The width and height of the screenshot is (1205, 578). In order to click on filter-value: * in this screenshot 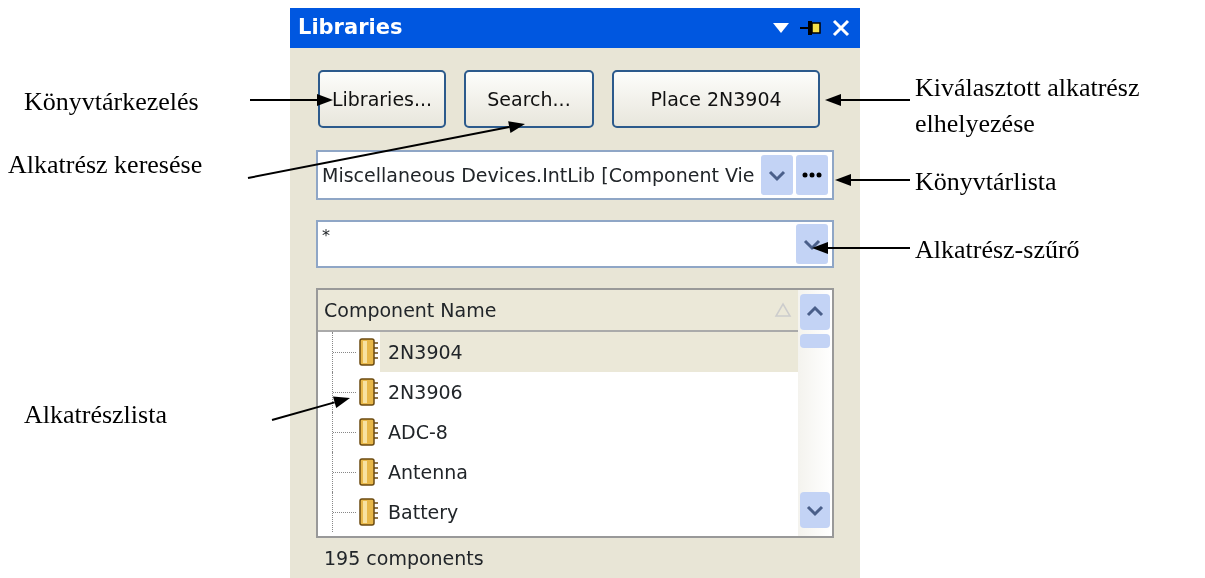, I will do `click(326, 236)`.